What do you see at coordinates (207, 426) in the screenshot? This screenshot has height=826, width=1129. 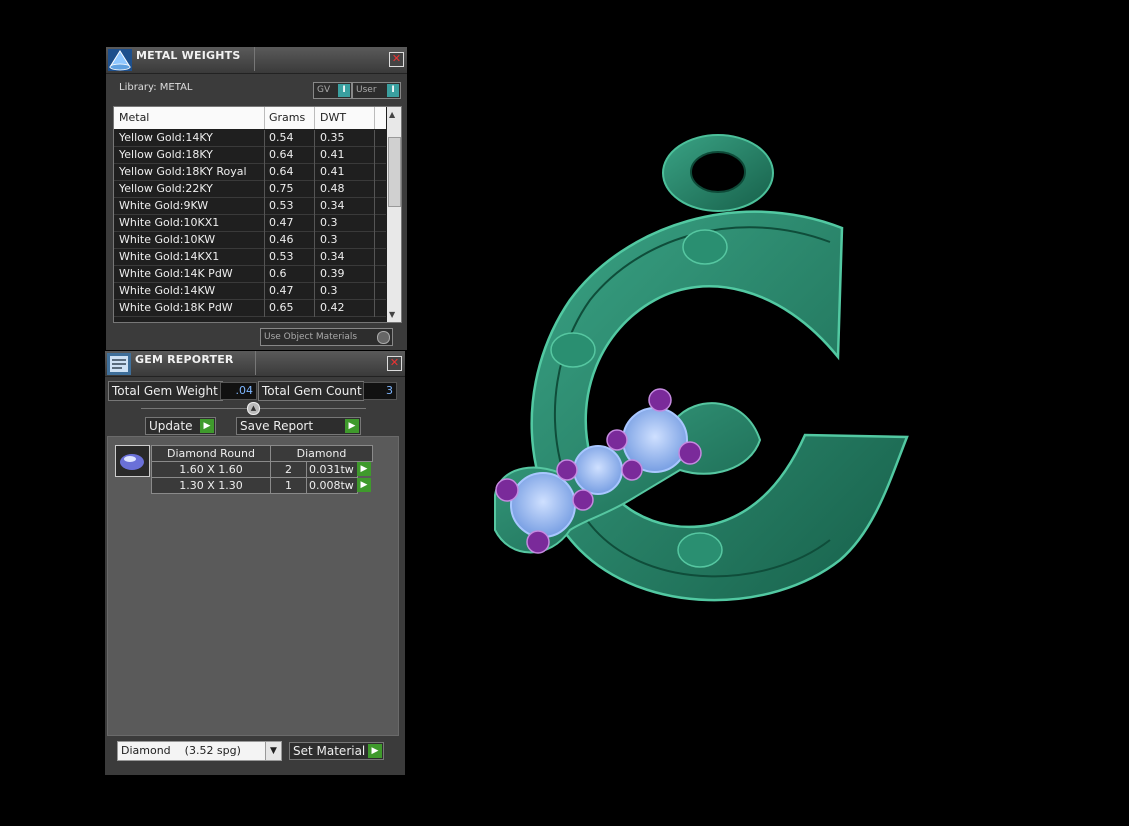 I see `update-arrow-icon: ▶` at bounding box center [207, 426].